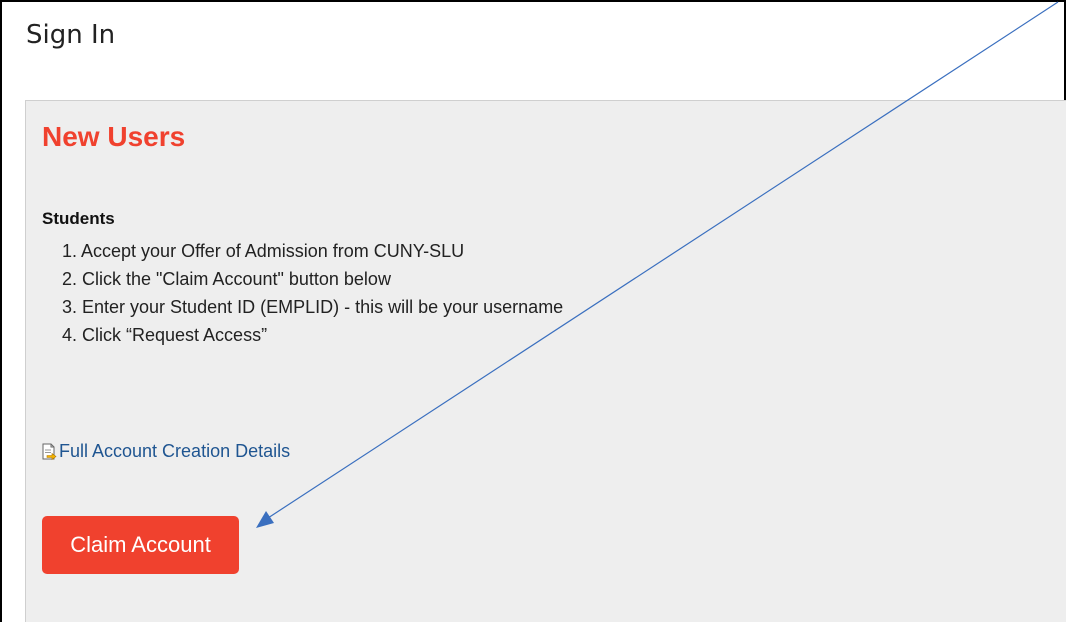 The height and width of the screenshot is (622, 1070). What do you see at coordinates (78, 218) in the screenshot?
I see `students-label: Students` at bounding box center [78, 218].